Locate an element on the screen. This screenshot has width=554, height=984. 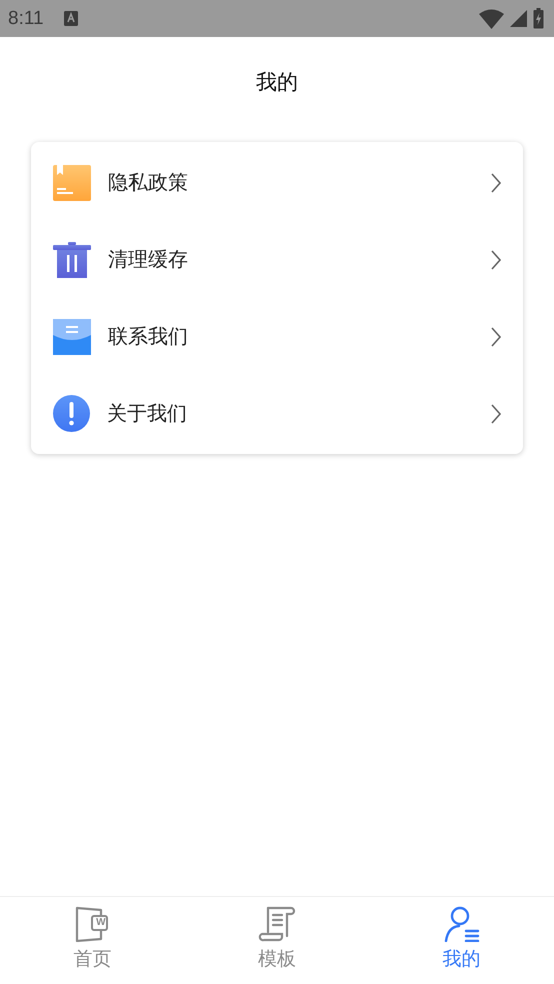
bookmark-book-icon is located at coordinates (72, 182).